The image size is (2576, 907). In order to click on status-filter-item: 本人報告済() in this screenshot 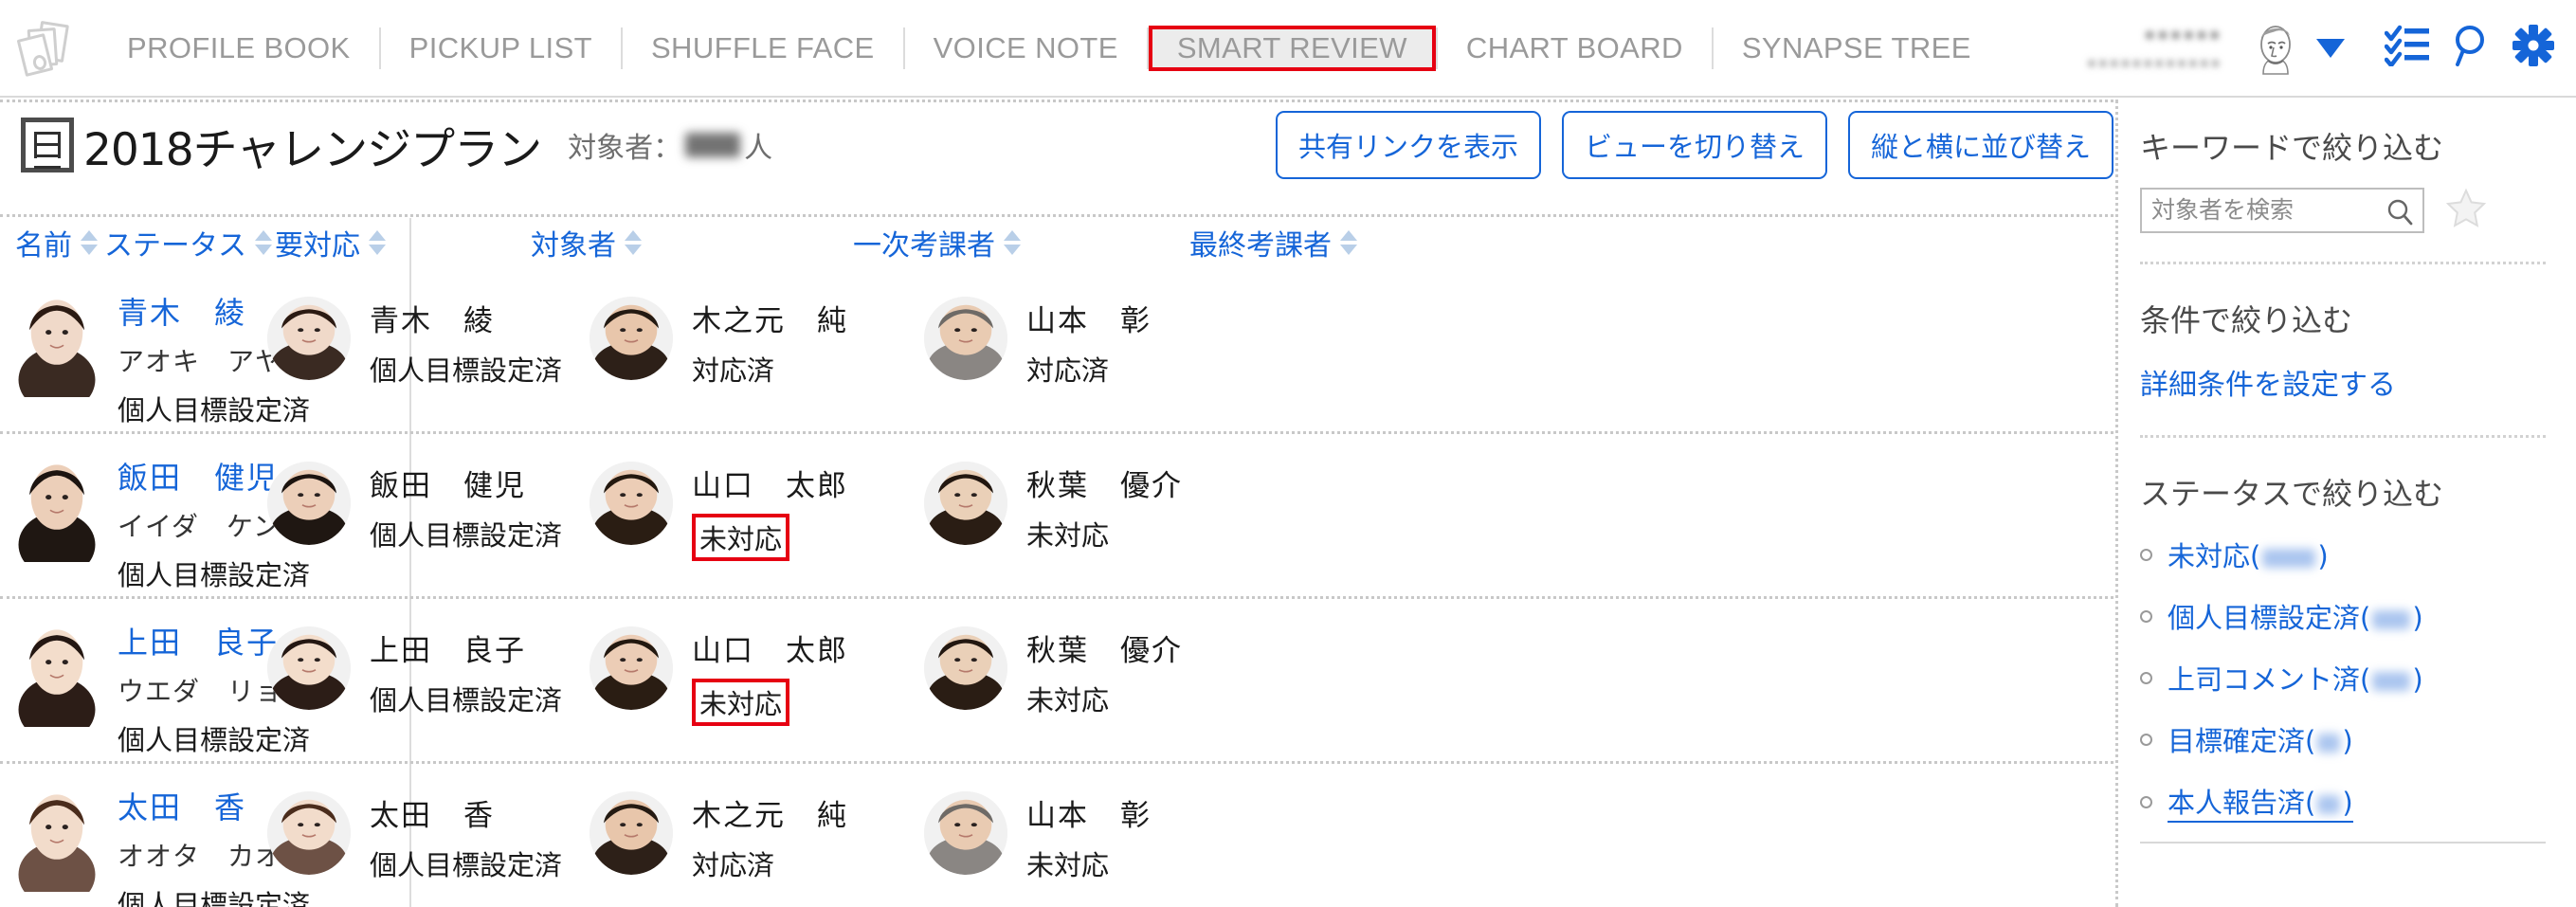, I will do `click(2358, 802)`.